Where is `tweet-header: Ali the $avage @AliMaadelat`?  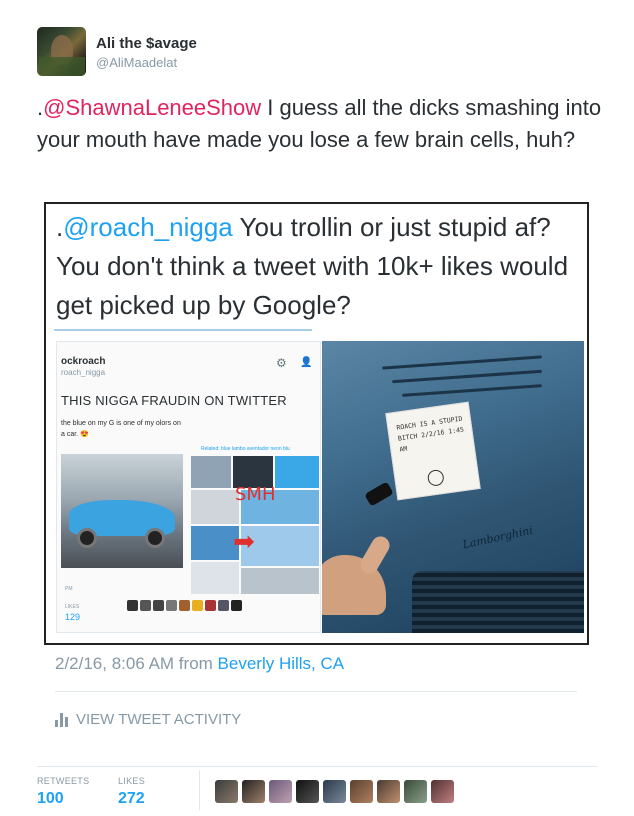
tweet-header: Ali the $avage @AliMaadelat is located at coordinates (317, 52).